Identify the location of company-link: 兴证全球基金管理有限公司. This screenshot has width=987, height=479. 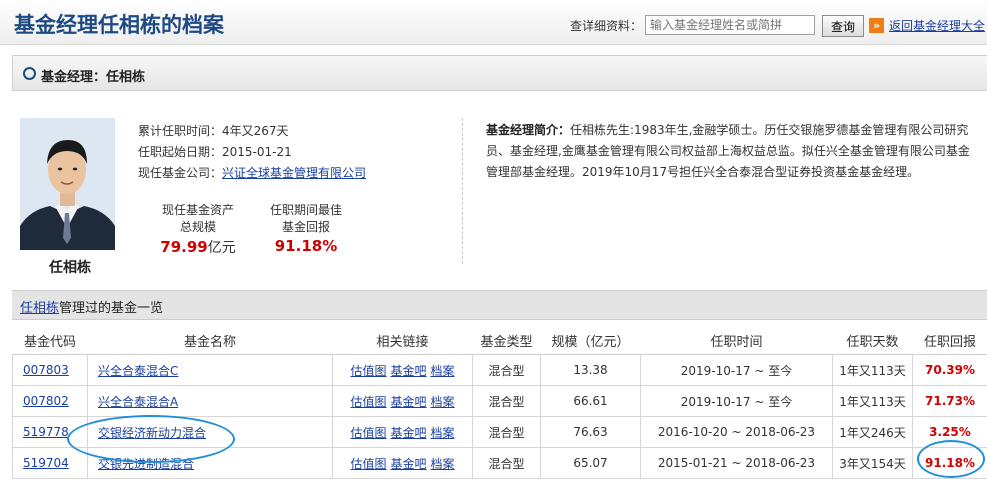
(294, 173).